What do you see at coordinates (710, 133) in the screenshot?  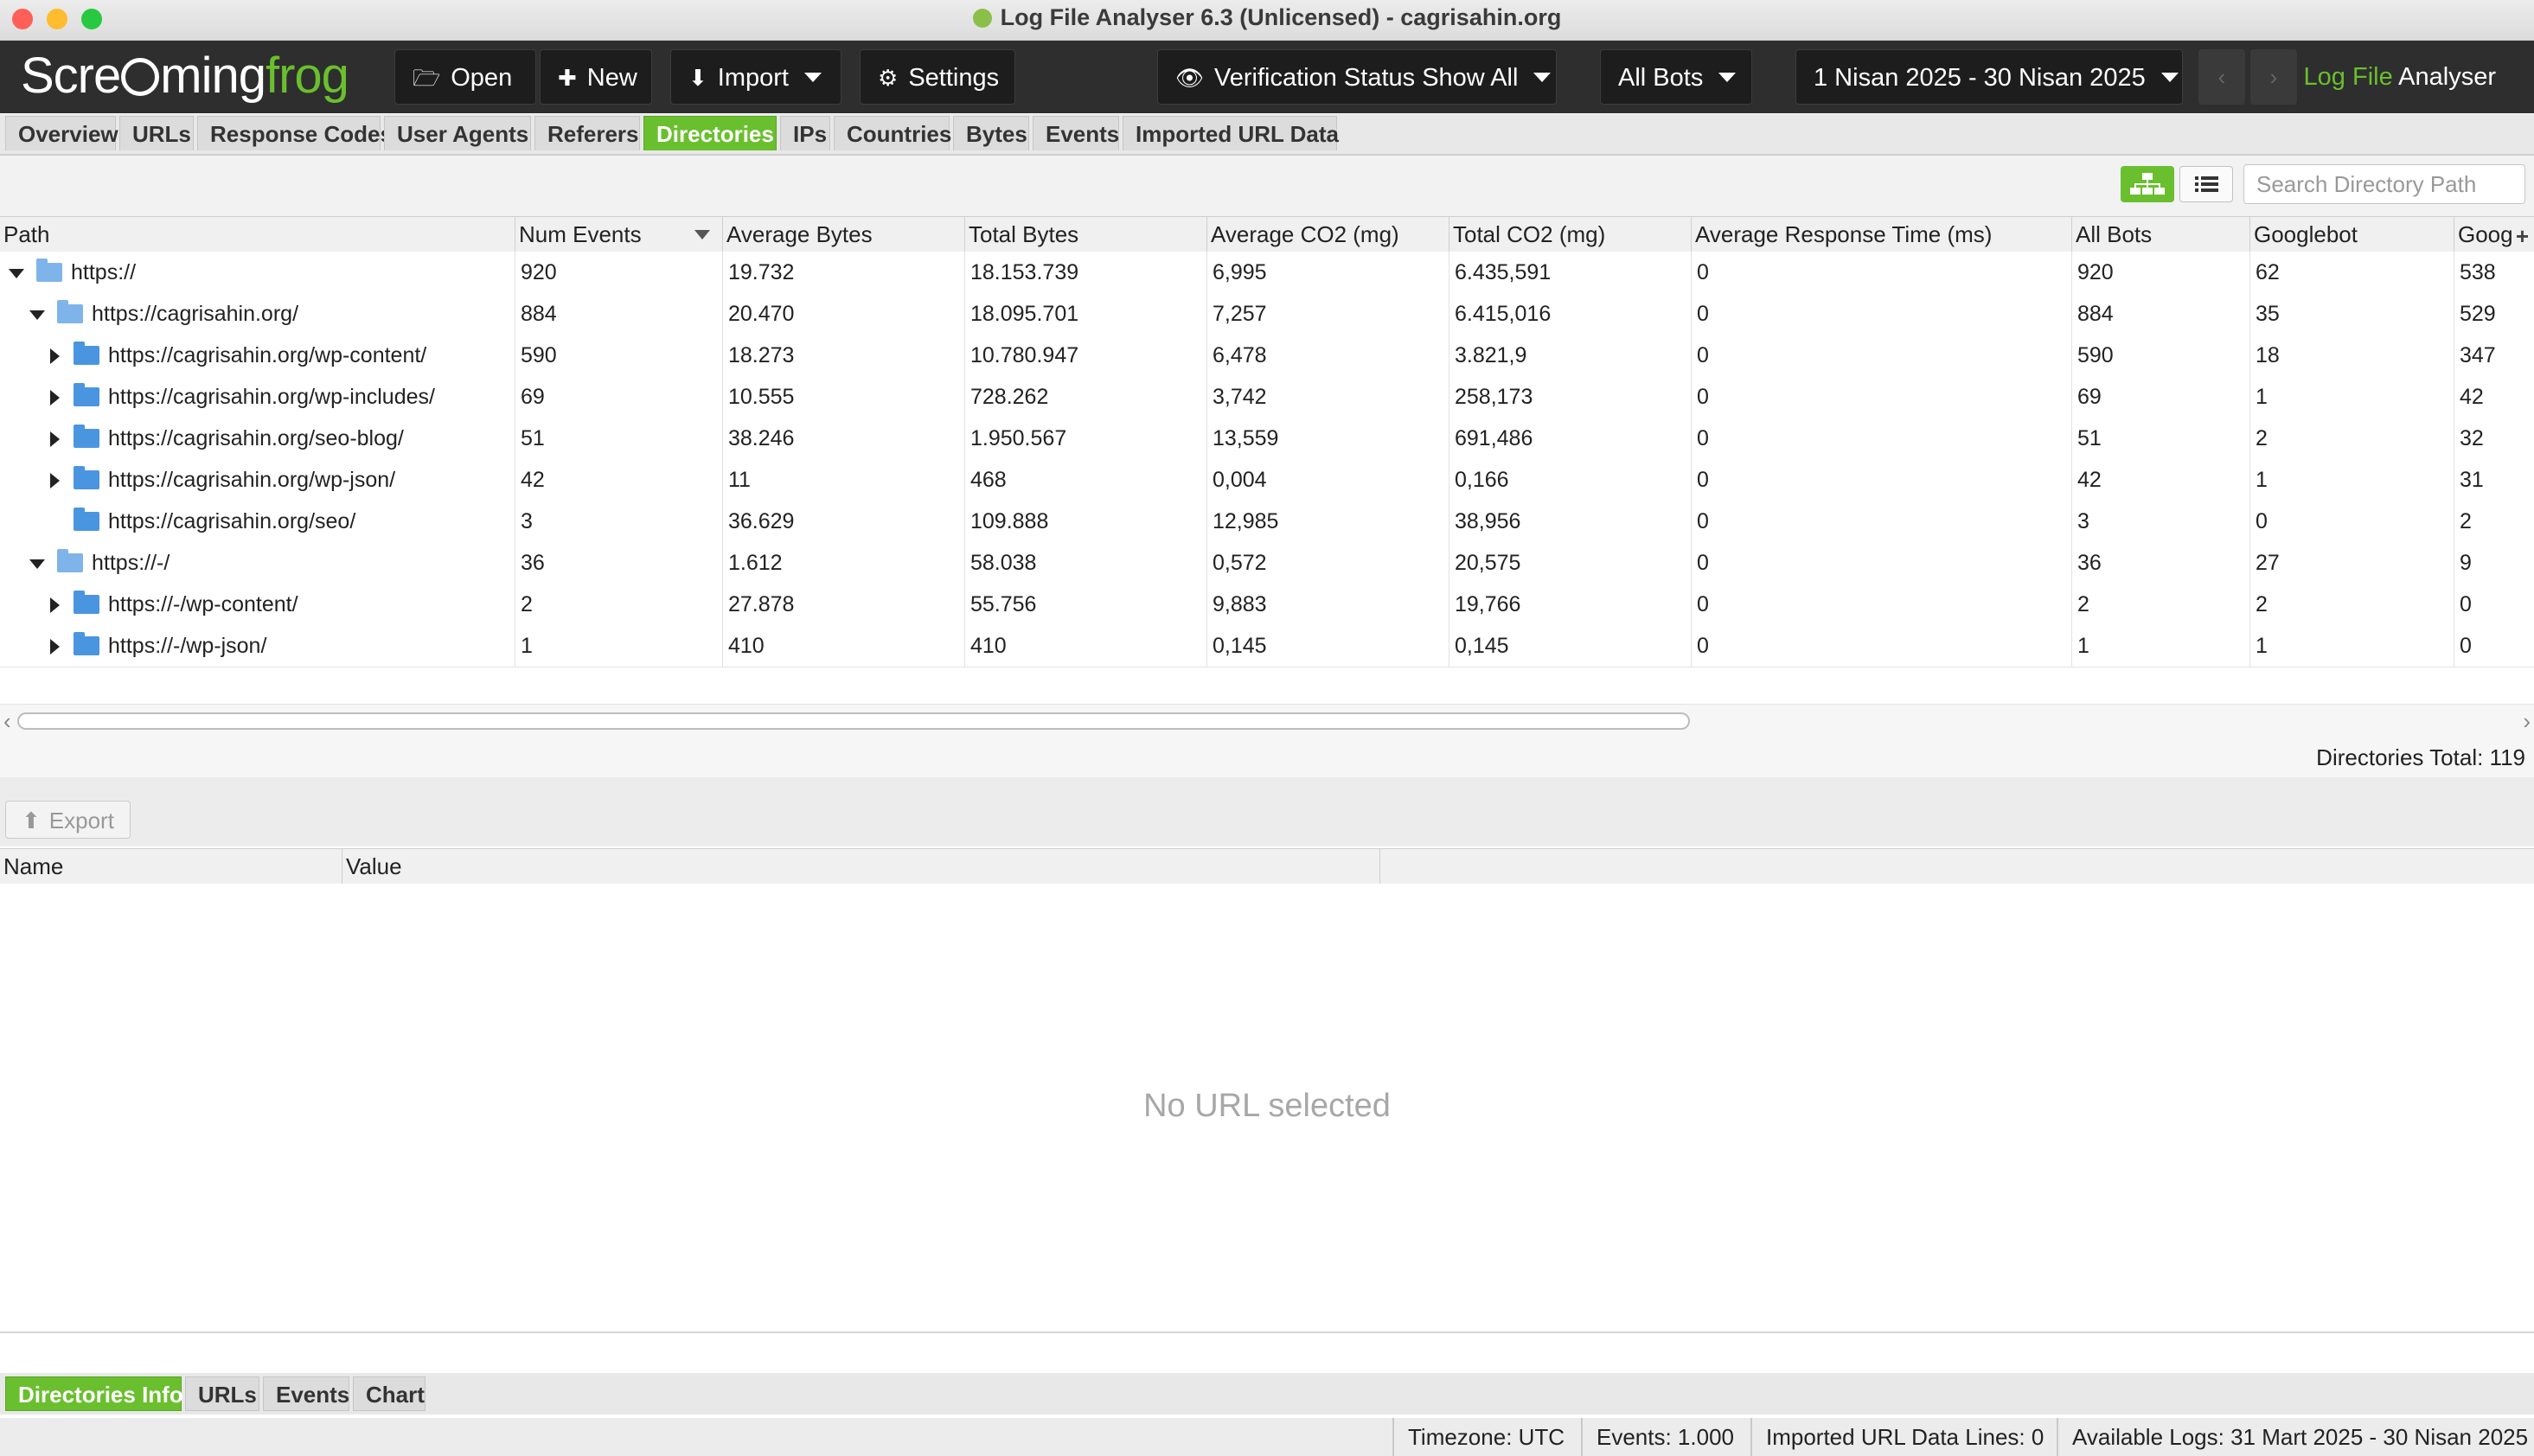 I see `tab-directories: Directories` at bounding box center [710, 133].